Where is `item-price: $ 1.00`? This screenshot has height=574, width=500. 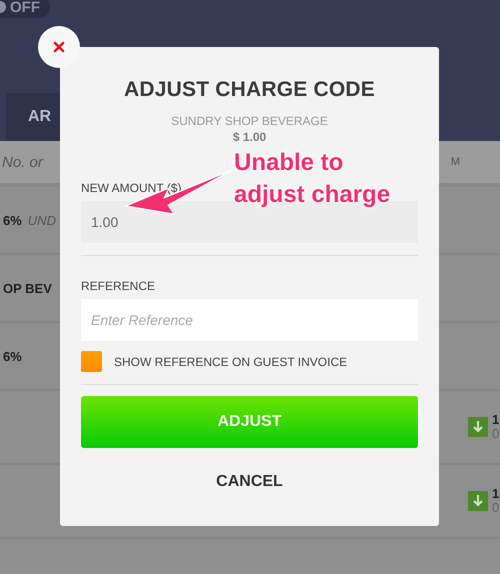 item-price: $ 1.00 is located at coordinates (250, 137).